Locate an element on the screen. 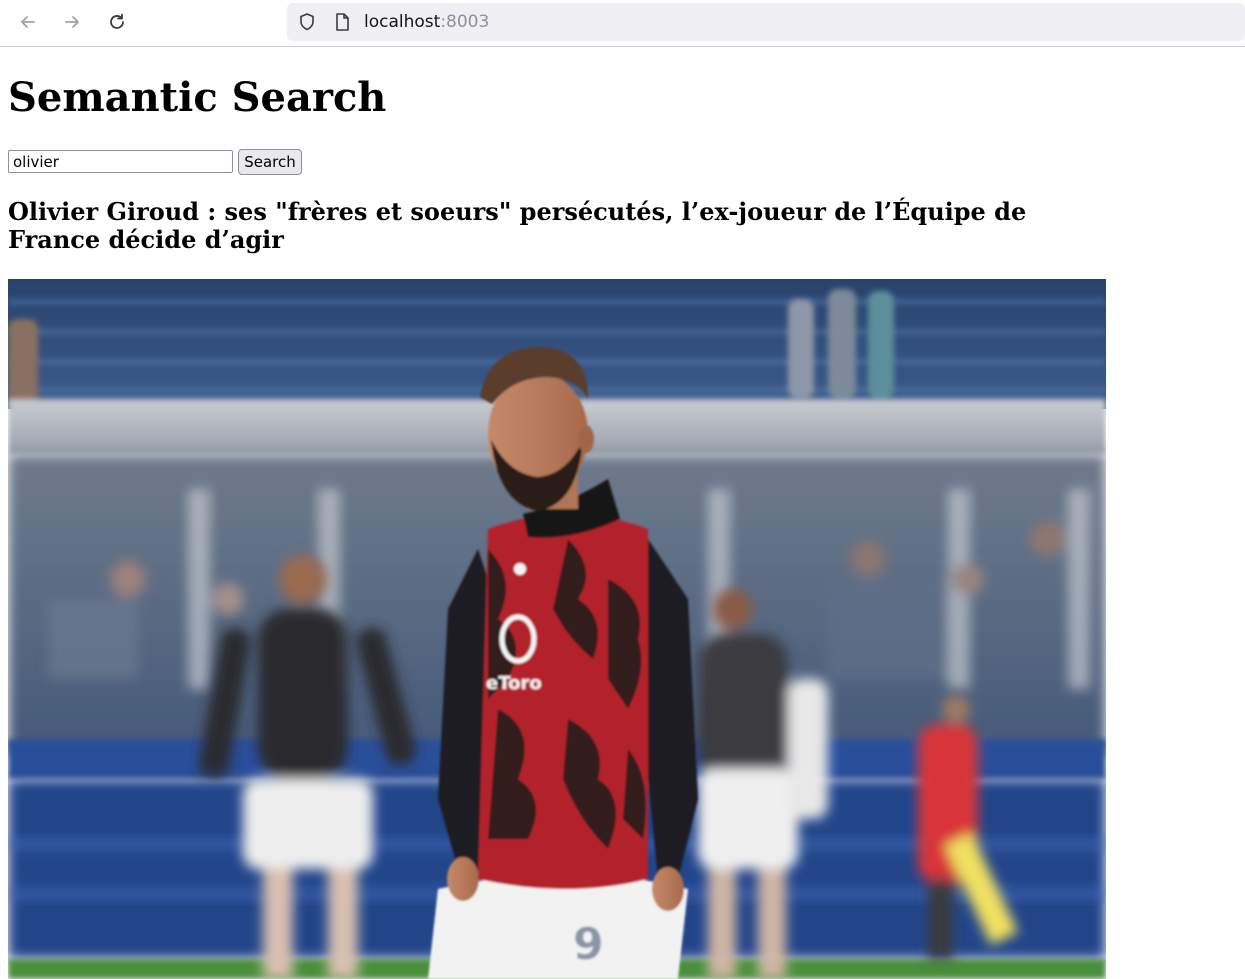  reload-icon is located at coordinates (117, 21).